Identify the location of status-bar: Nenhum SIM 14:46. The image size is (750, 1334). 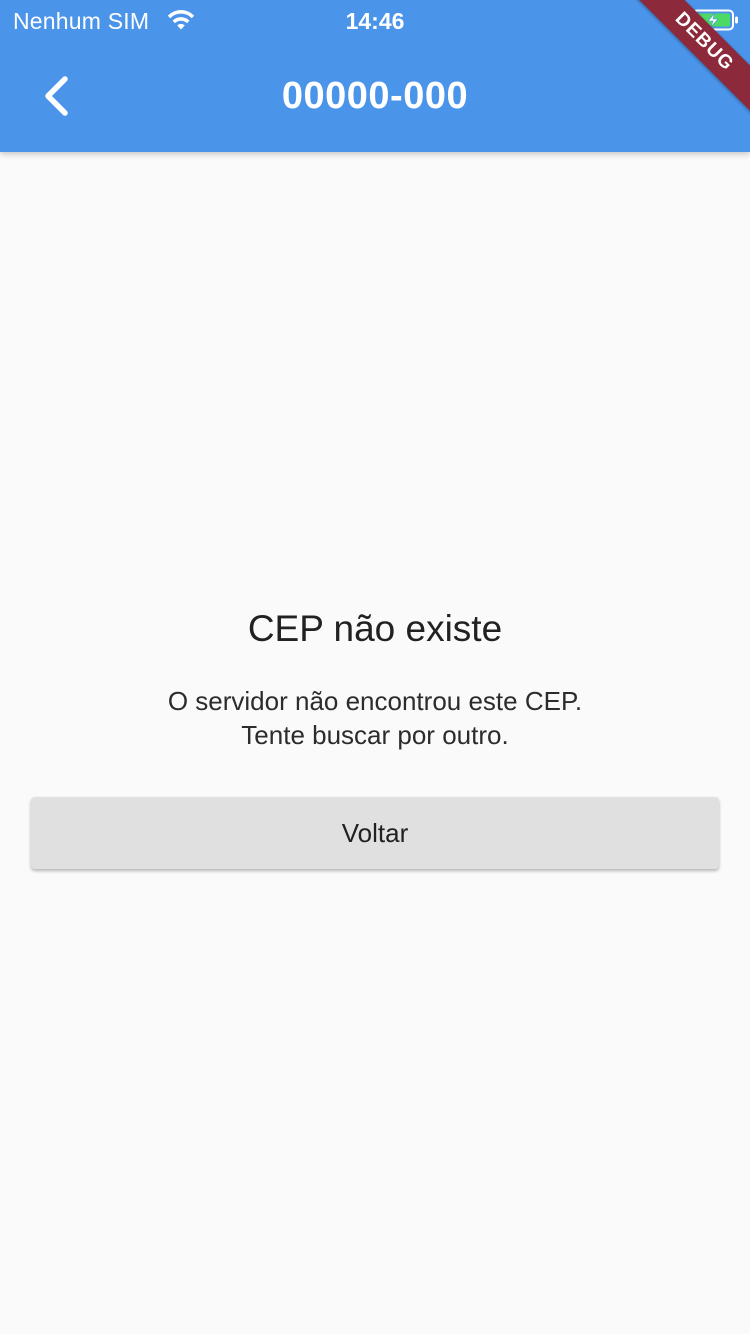
(375, 20).